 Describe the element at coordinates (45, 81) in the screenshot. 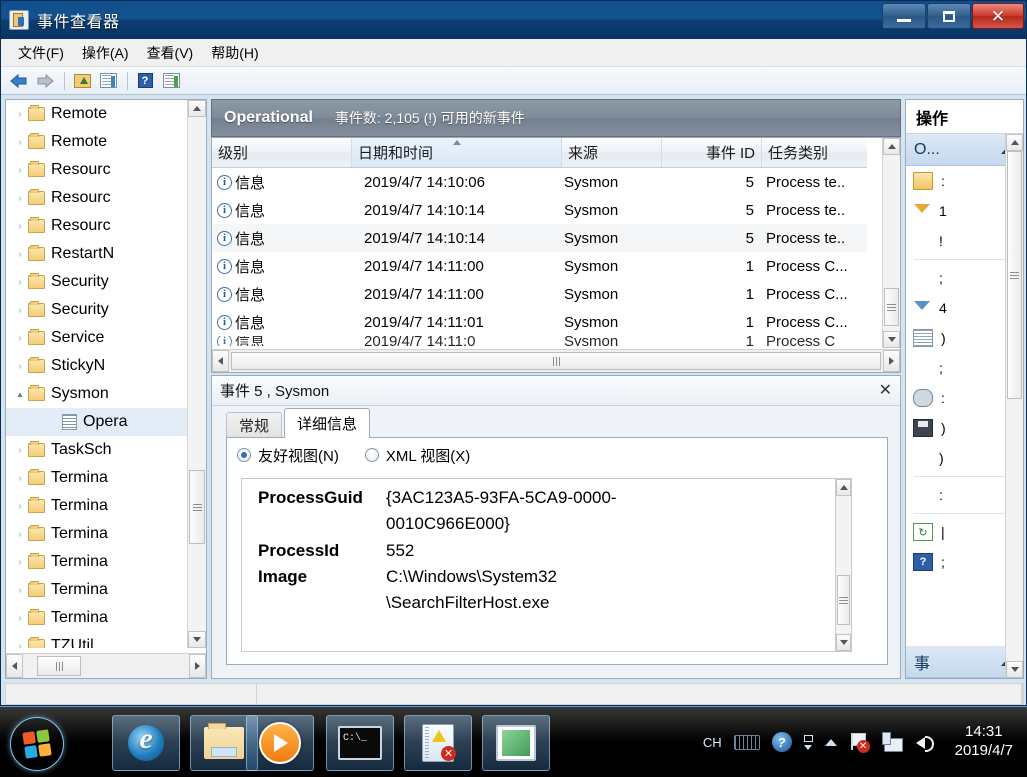

I see `forward-button` at that location.